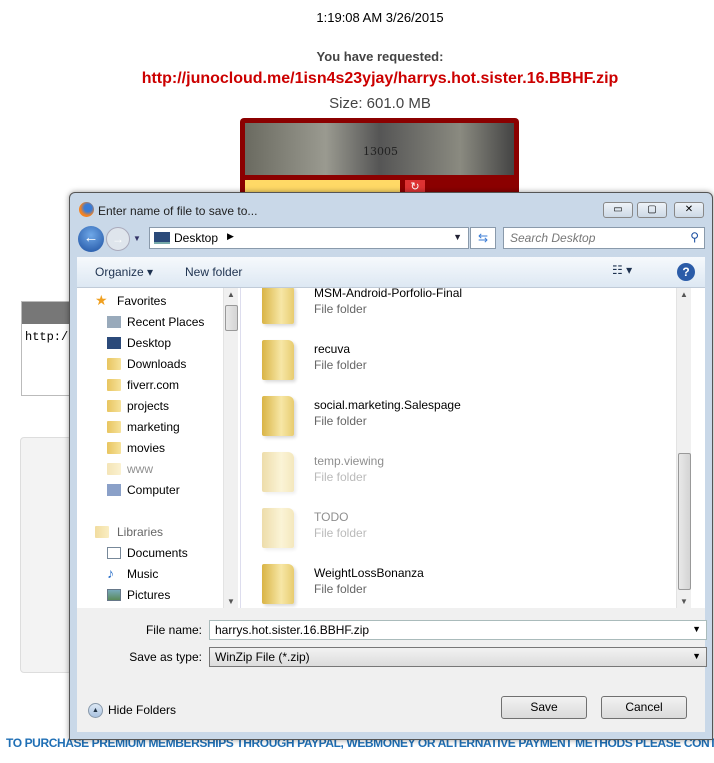  What do you see at coordinates (130, 300) in the screenshot?
I see `nav-favorites: ★ Favorites` at bounding box center [130, 300].